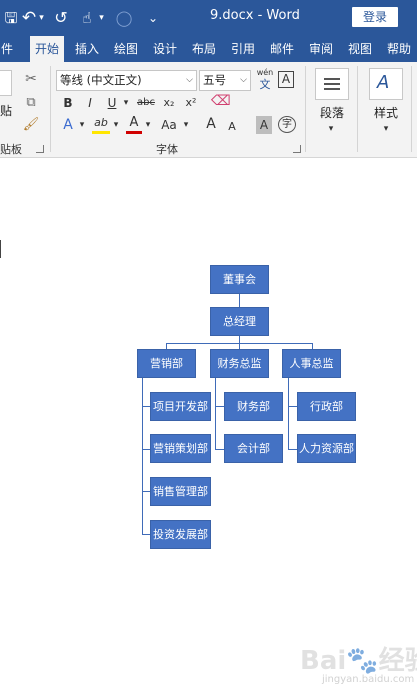  What do you see at coordinates (31, 125) in the screenshot?
I see `format-painter-icon: 🖌` at bounding box center [31, 125].